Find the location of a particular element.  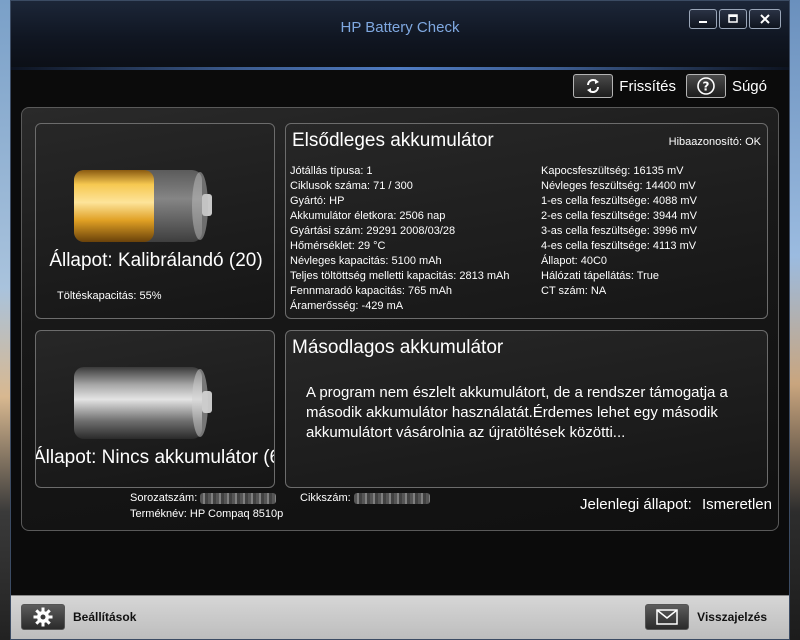

feedback-control: Visszajelzés is located at coordinates (706, 617).